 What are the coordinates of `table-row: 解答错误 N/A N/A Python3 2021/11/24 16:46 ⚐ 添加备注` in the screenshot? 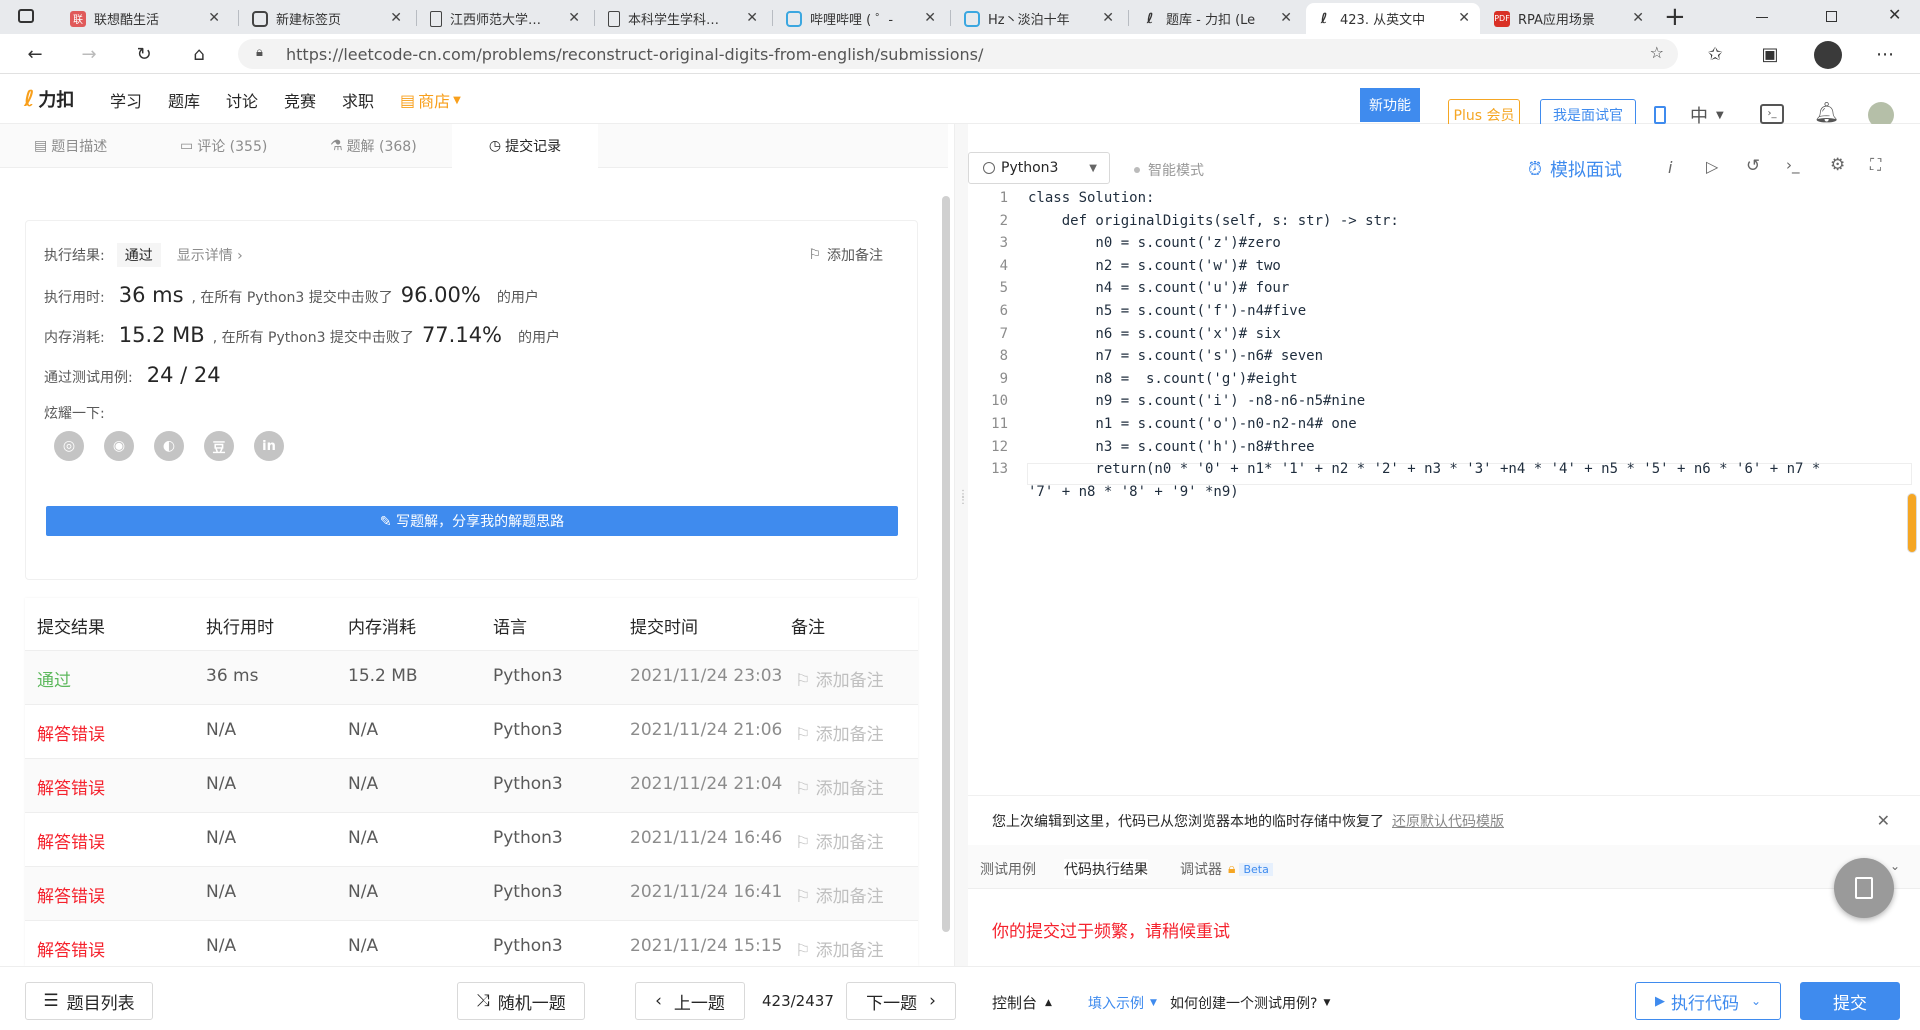 It's located at (471, 839).